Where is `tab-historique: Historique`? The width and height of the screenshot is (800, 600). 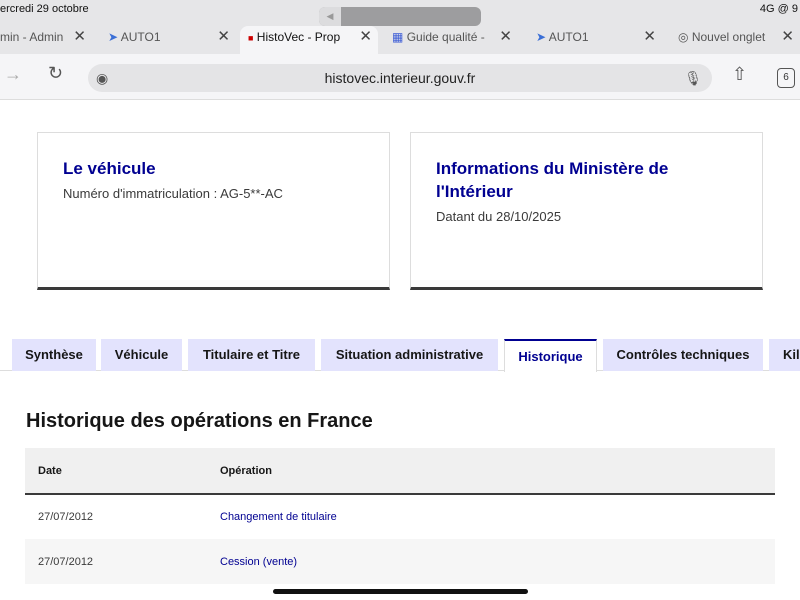 tab-historique: Historique is located at coordinates (550, 355).